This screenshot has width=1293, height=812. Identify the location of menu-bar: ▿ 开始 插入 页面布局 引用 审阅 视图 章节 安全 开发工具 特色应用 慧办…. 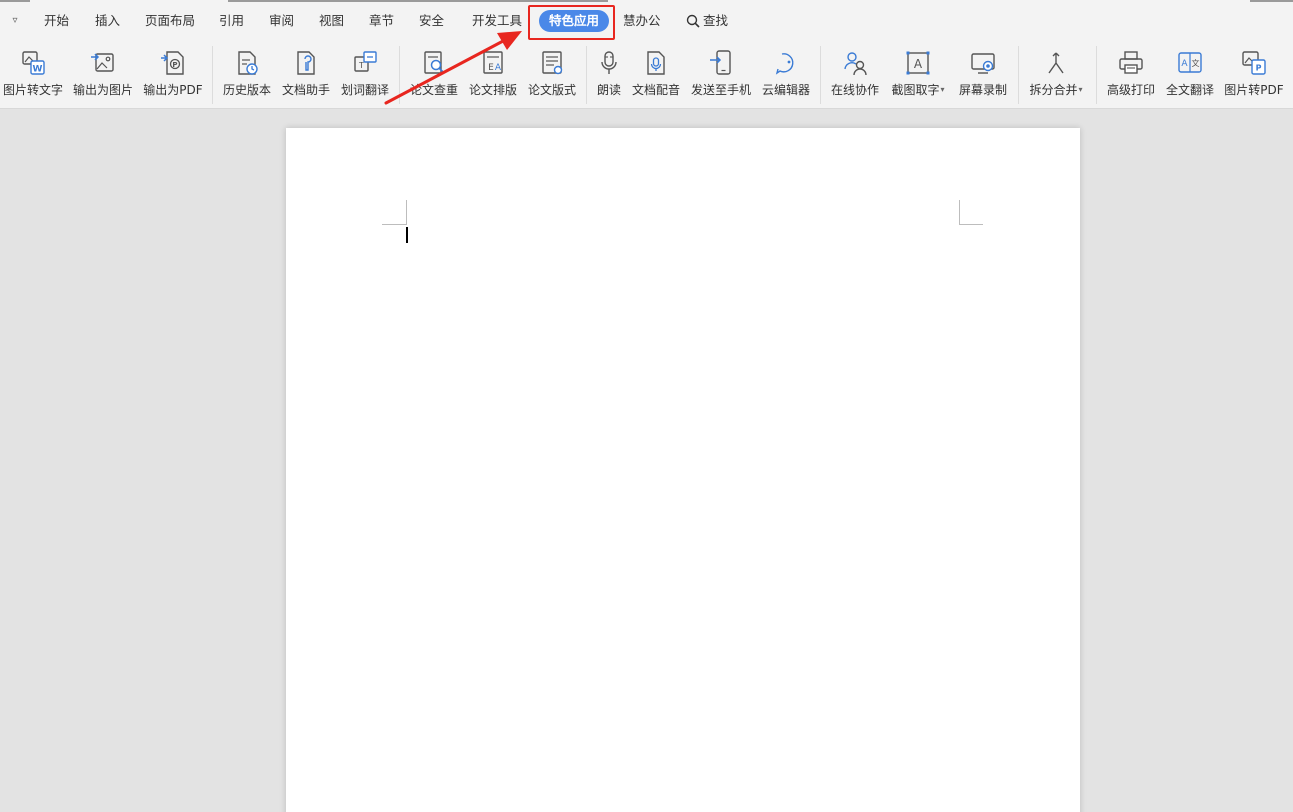
(646, 21).